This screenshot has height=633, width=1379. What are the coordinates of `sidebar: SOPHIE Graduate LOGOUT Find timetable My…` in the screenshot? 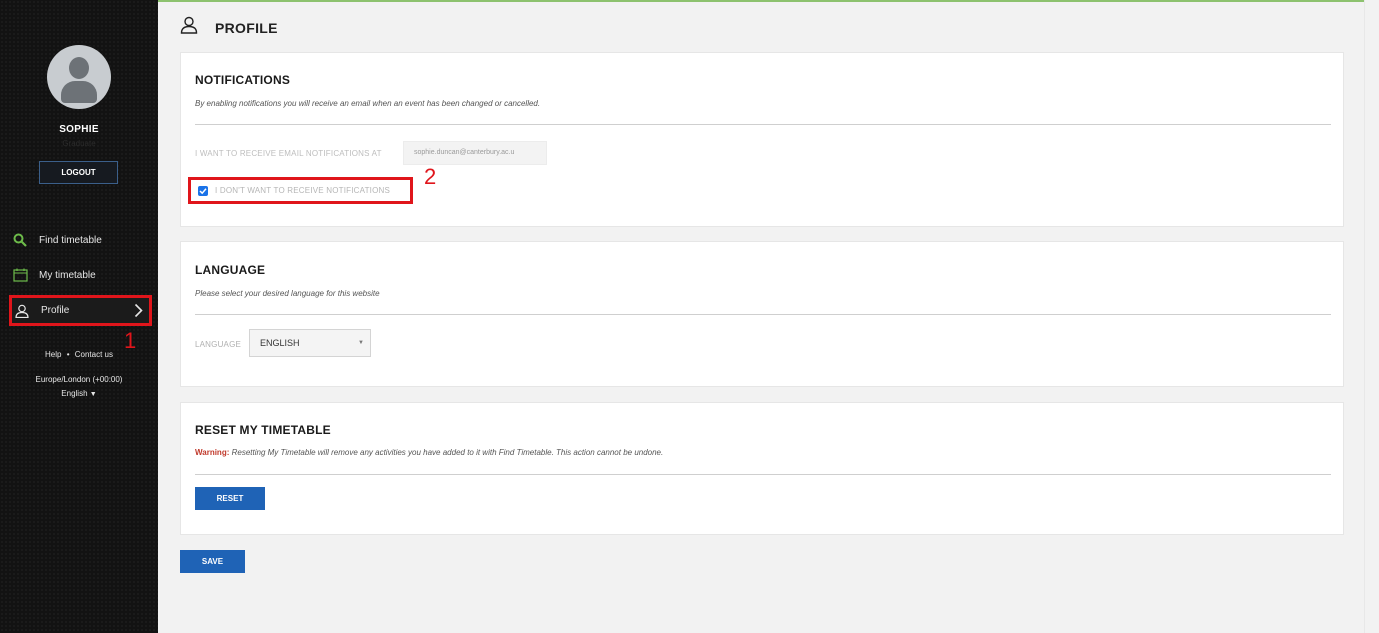 It's located at (79, 316).